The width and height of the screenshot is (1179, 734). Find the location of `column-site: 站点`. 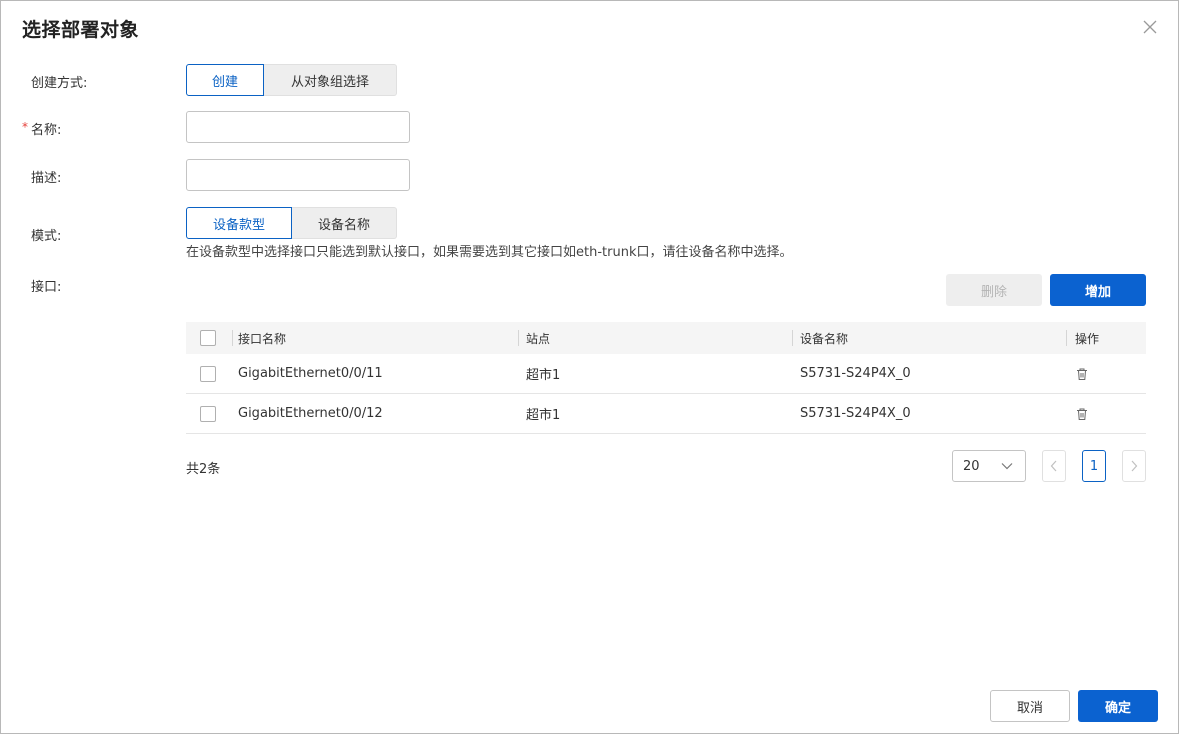

column-site: 站点 is located at coordinates (538, 338).